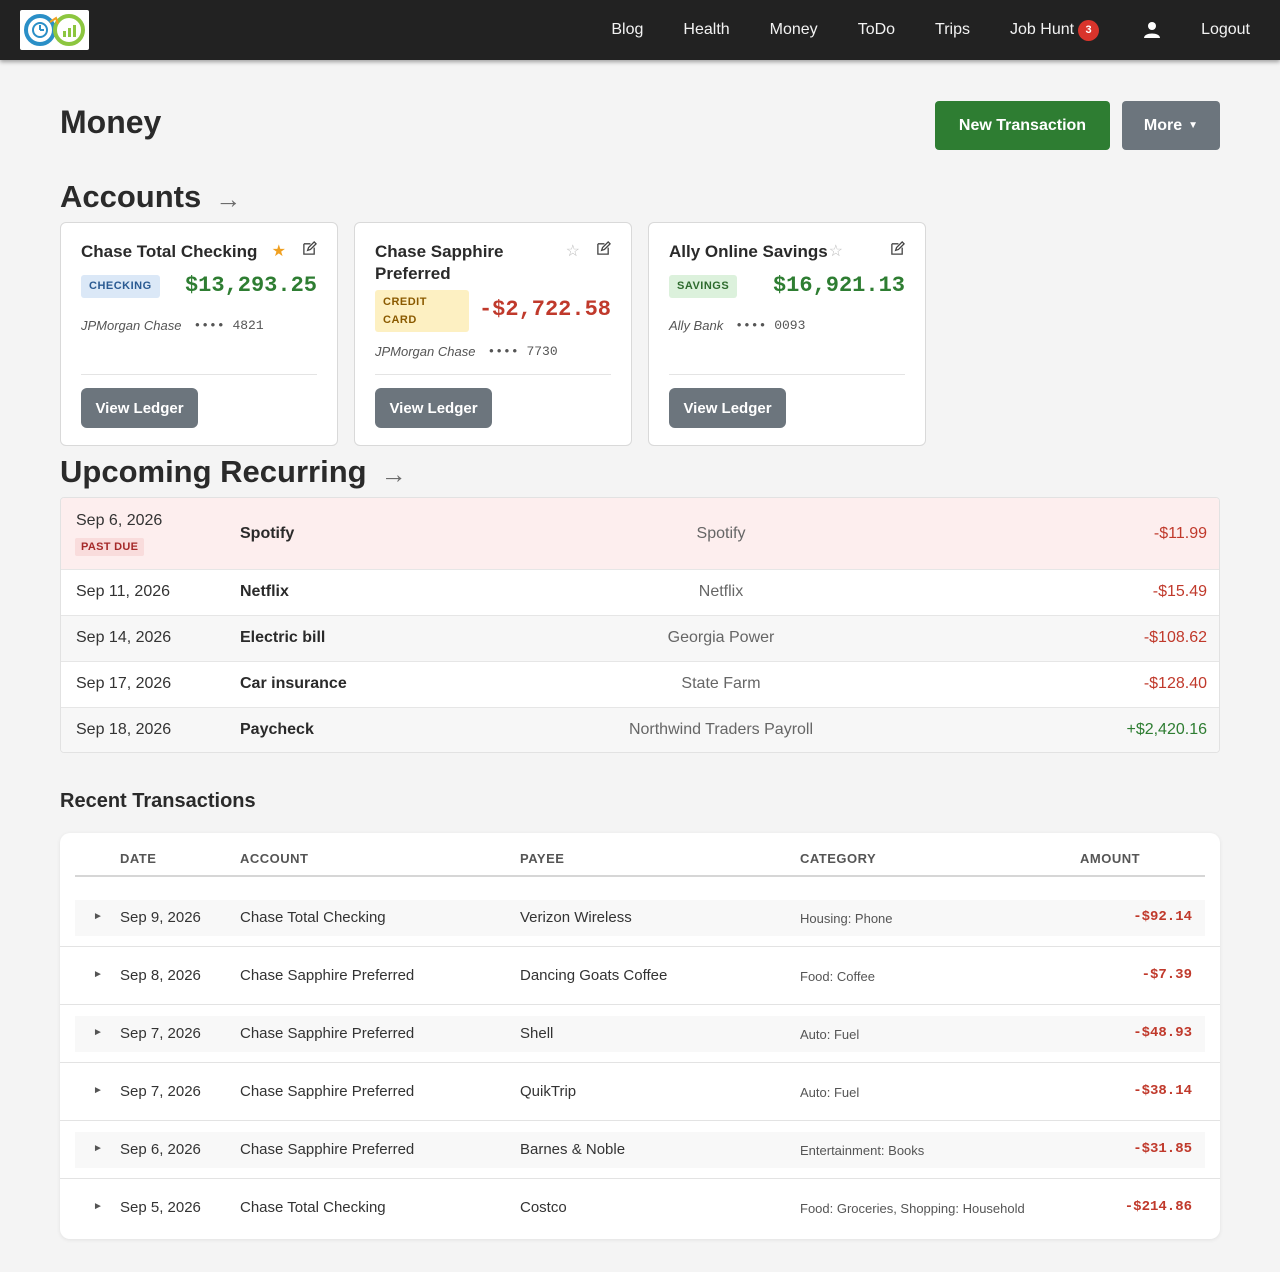 Image resolution: width=1280 pixels, height=1272 pixels. Describe the element at coordinates (838, 858) in the screenshot. I see `column-header-category: CATEGORY` at that location.